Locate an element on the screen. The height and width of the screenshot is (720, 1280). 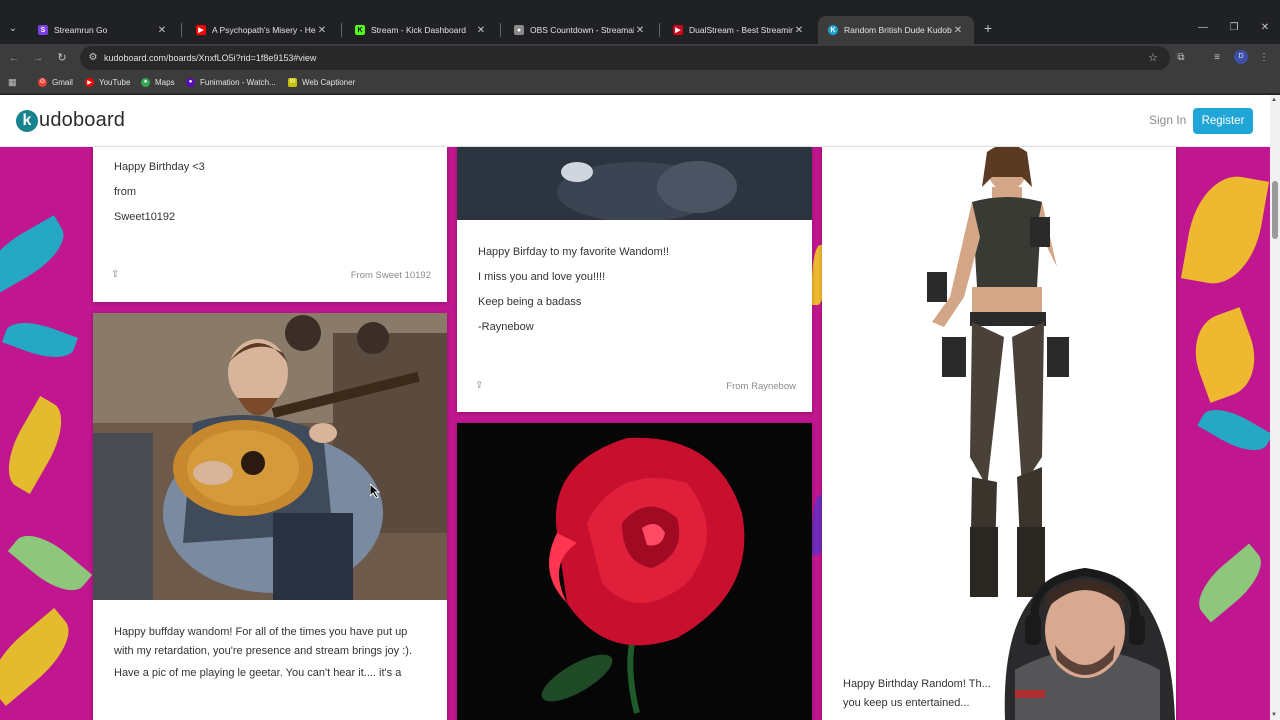
site-info-icon: ⚙ is located at coordinates (93, 58).